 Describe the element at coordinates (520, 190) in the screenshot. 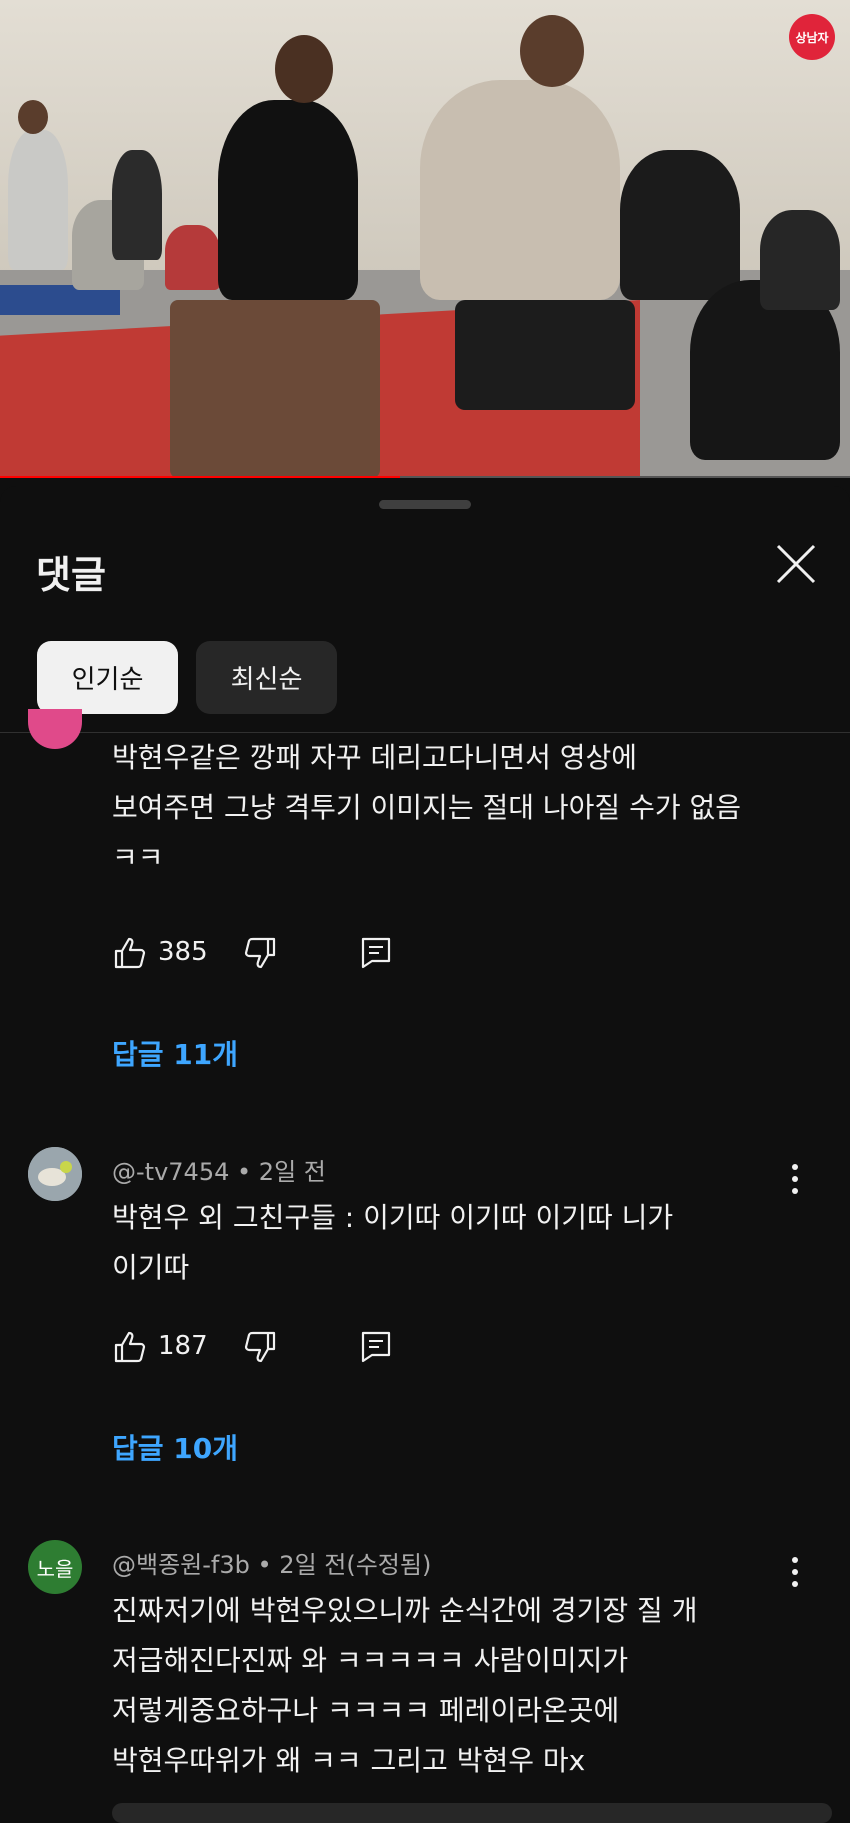

I see `fighter-right` at that location.